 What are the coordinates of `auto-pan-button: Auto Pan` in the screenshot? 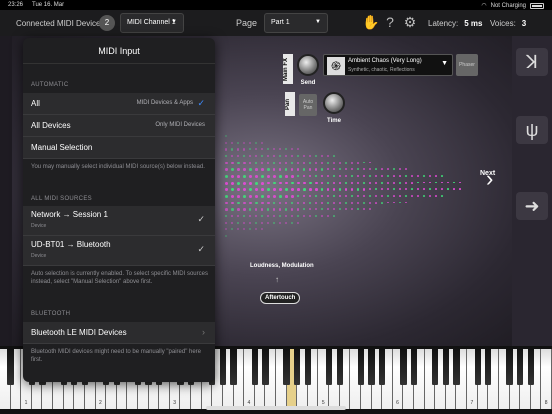 It's located at (308, 105).